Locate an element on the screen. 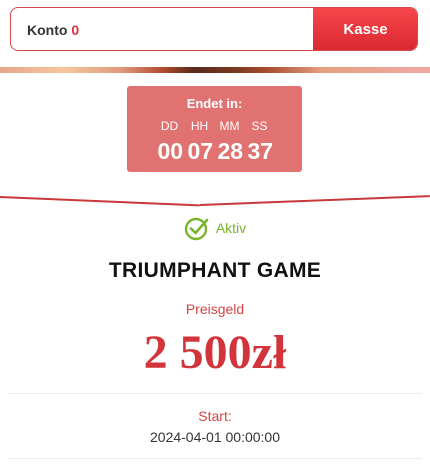  countdown-minutes: 28 is located at coordinates (230, 151).